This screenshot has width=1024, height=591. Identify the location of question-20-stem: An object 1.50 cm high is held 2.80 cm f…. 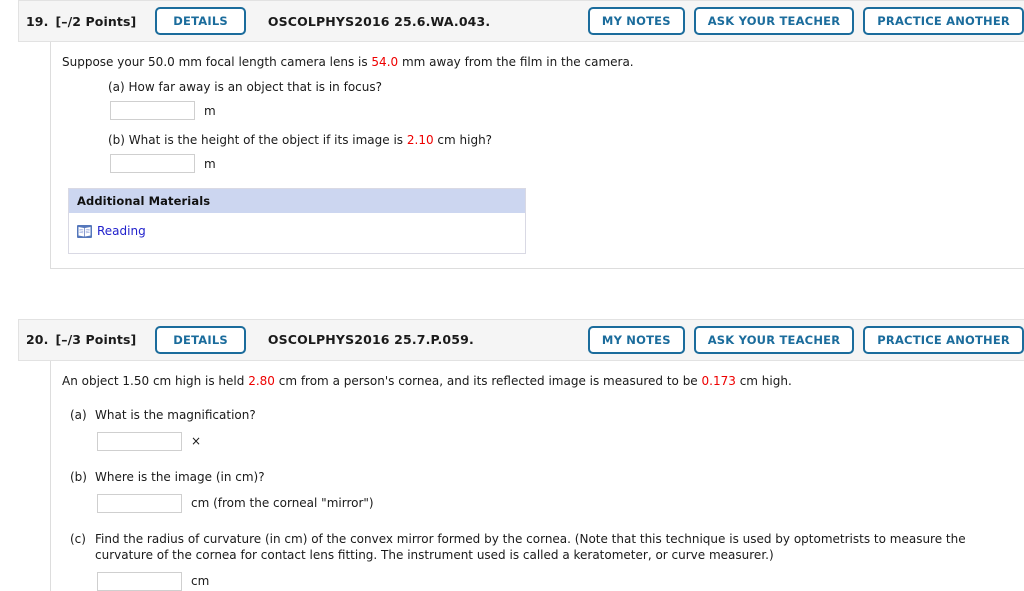
(543, 381).